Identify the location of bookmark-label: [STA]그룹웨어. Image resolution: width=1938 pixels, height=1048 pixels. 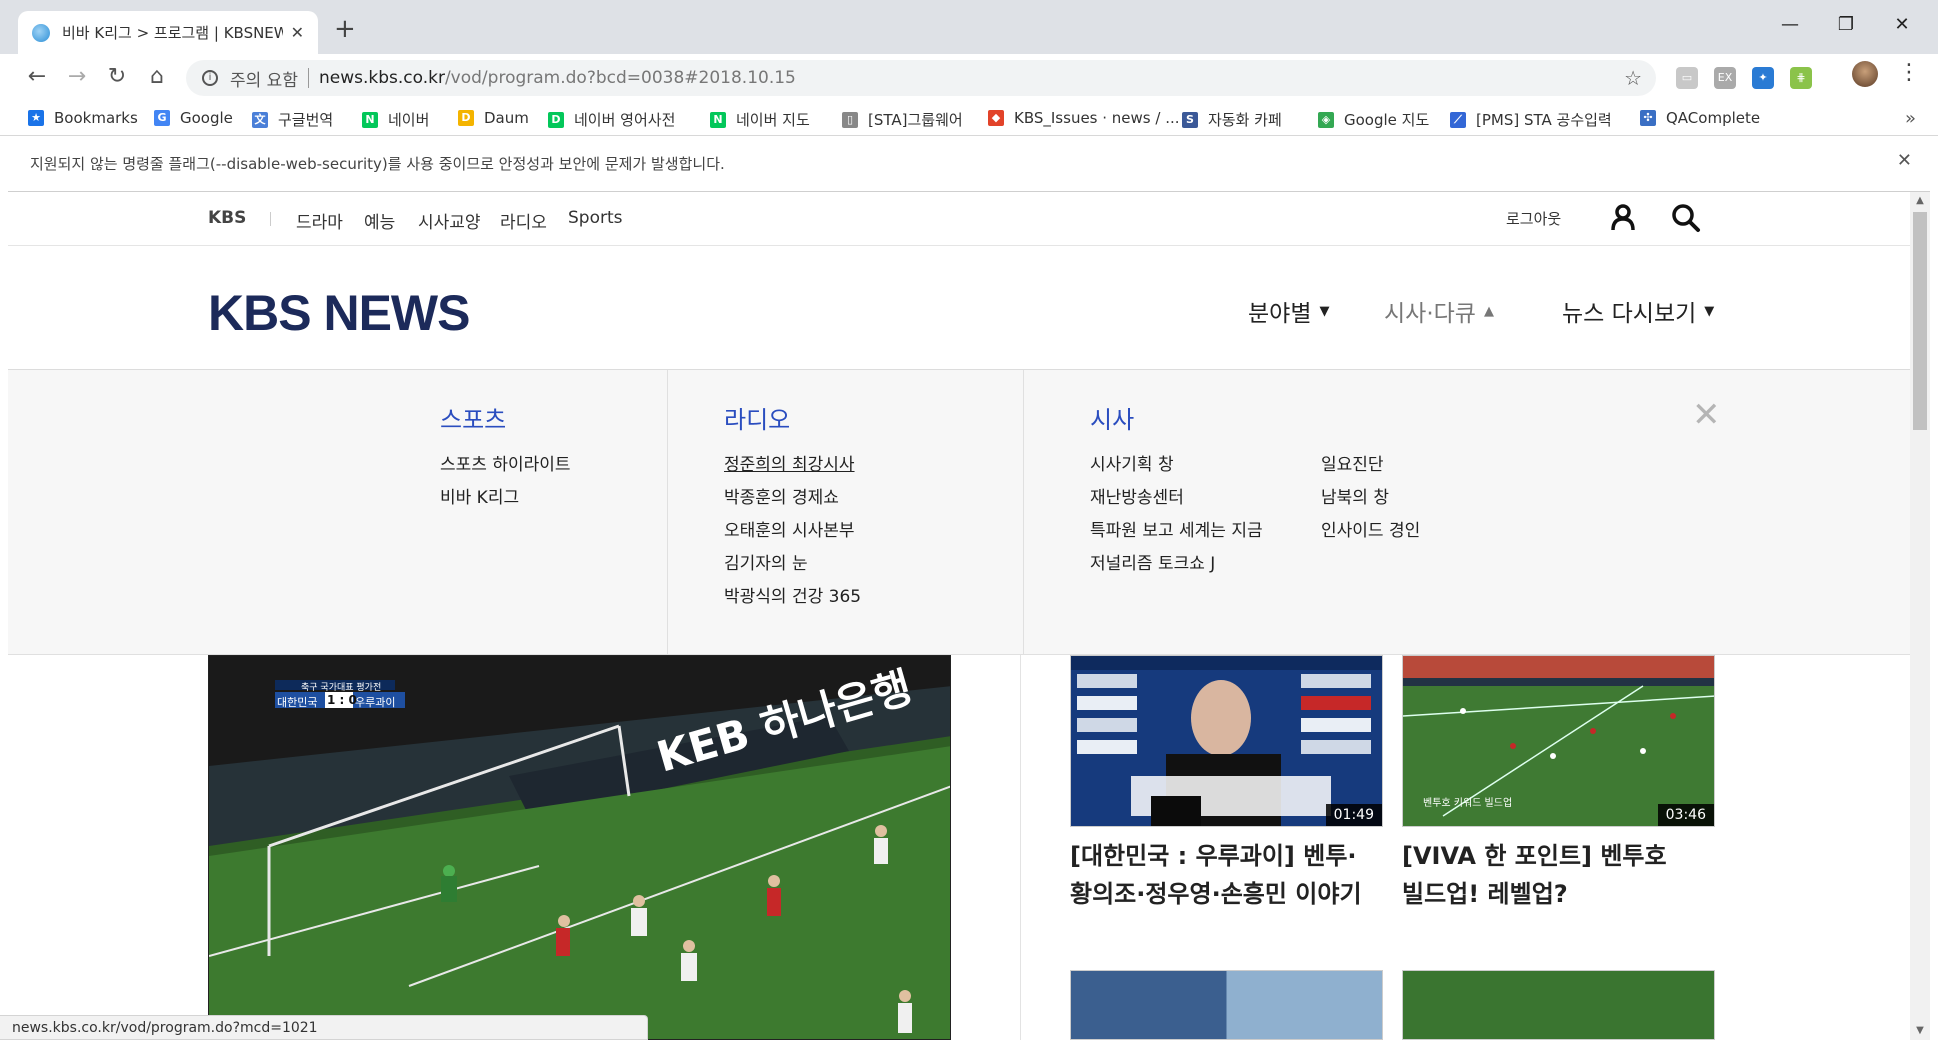
(915, 120).